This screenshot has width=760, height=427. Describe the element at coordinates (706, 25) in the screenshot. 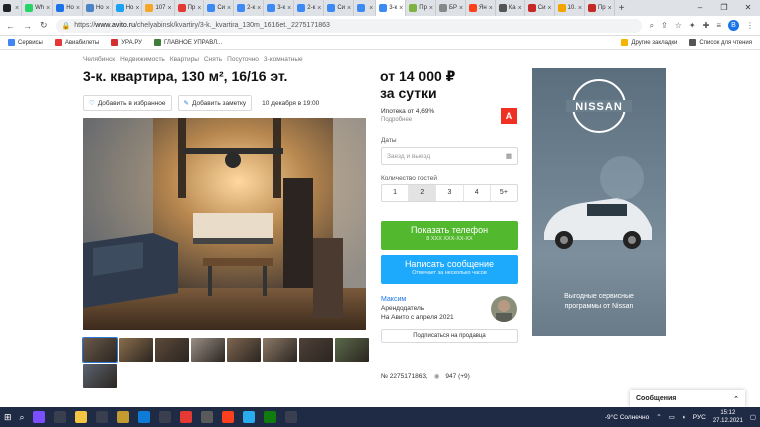

I see `puzzle-icon: ✚` at that location.